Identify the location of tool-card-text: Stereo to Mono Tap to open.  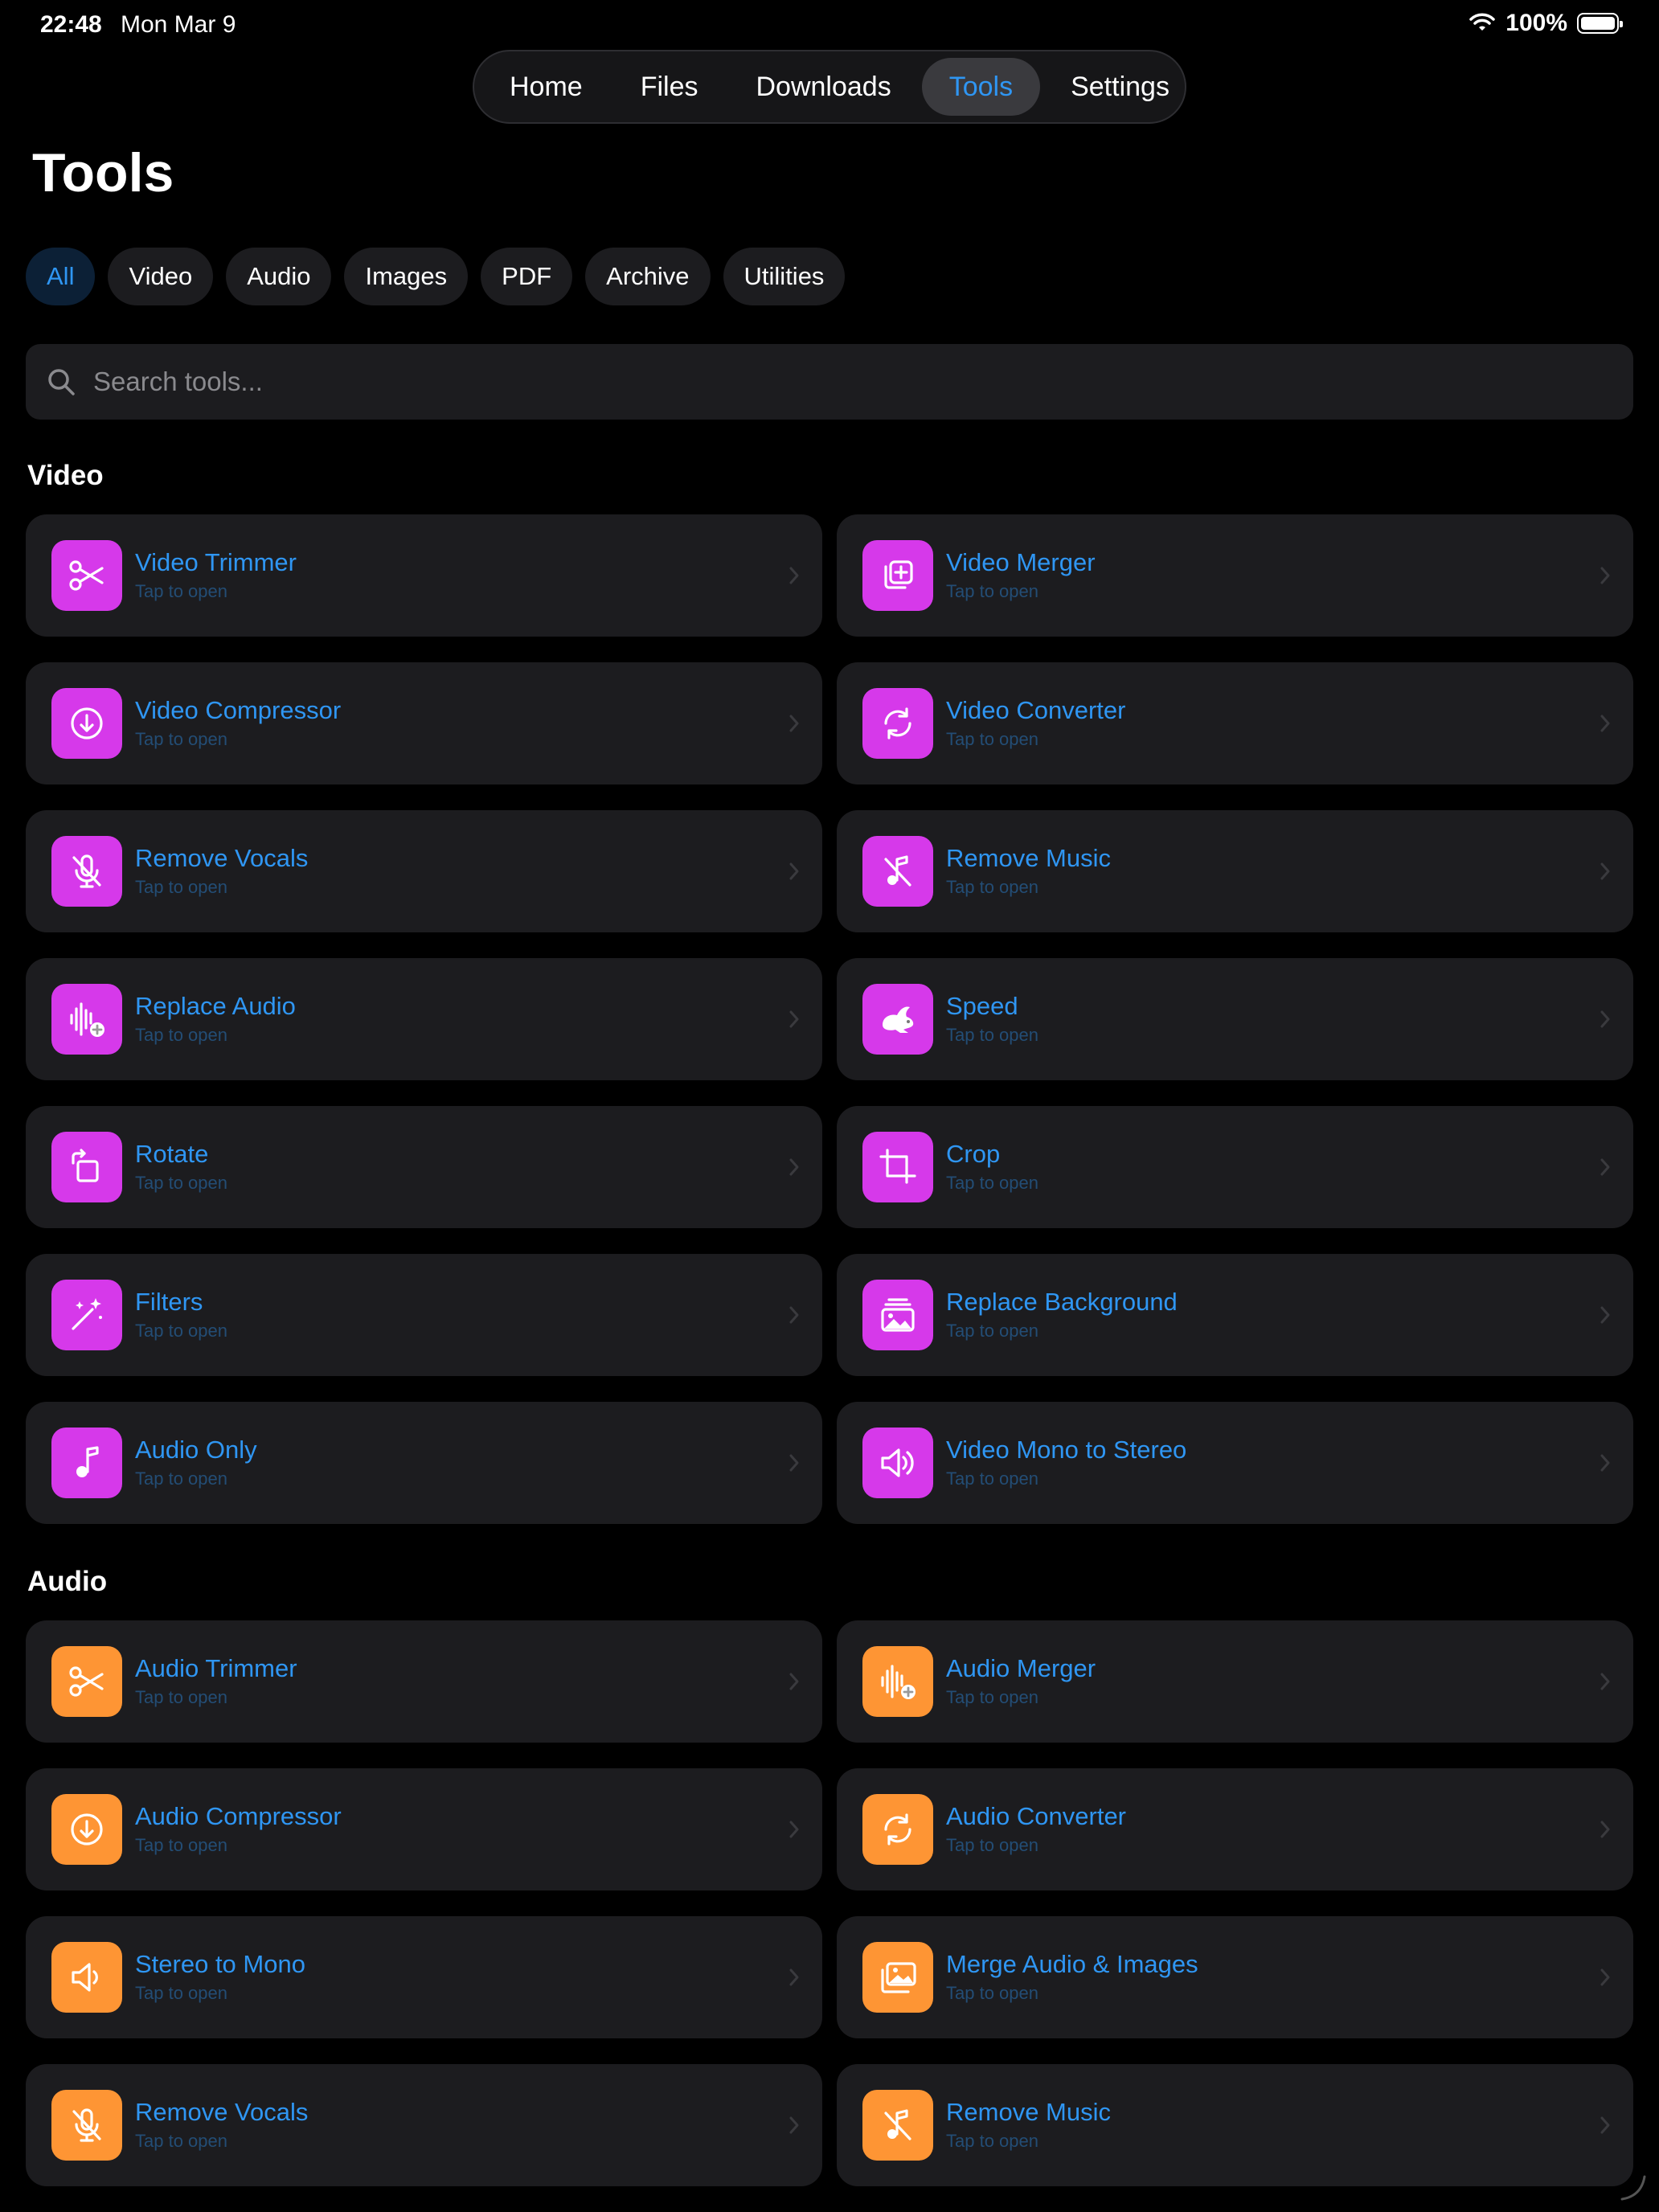
(220, 1977).